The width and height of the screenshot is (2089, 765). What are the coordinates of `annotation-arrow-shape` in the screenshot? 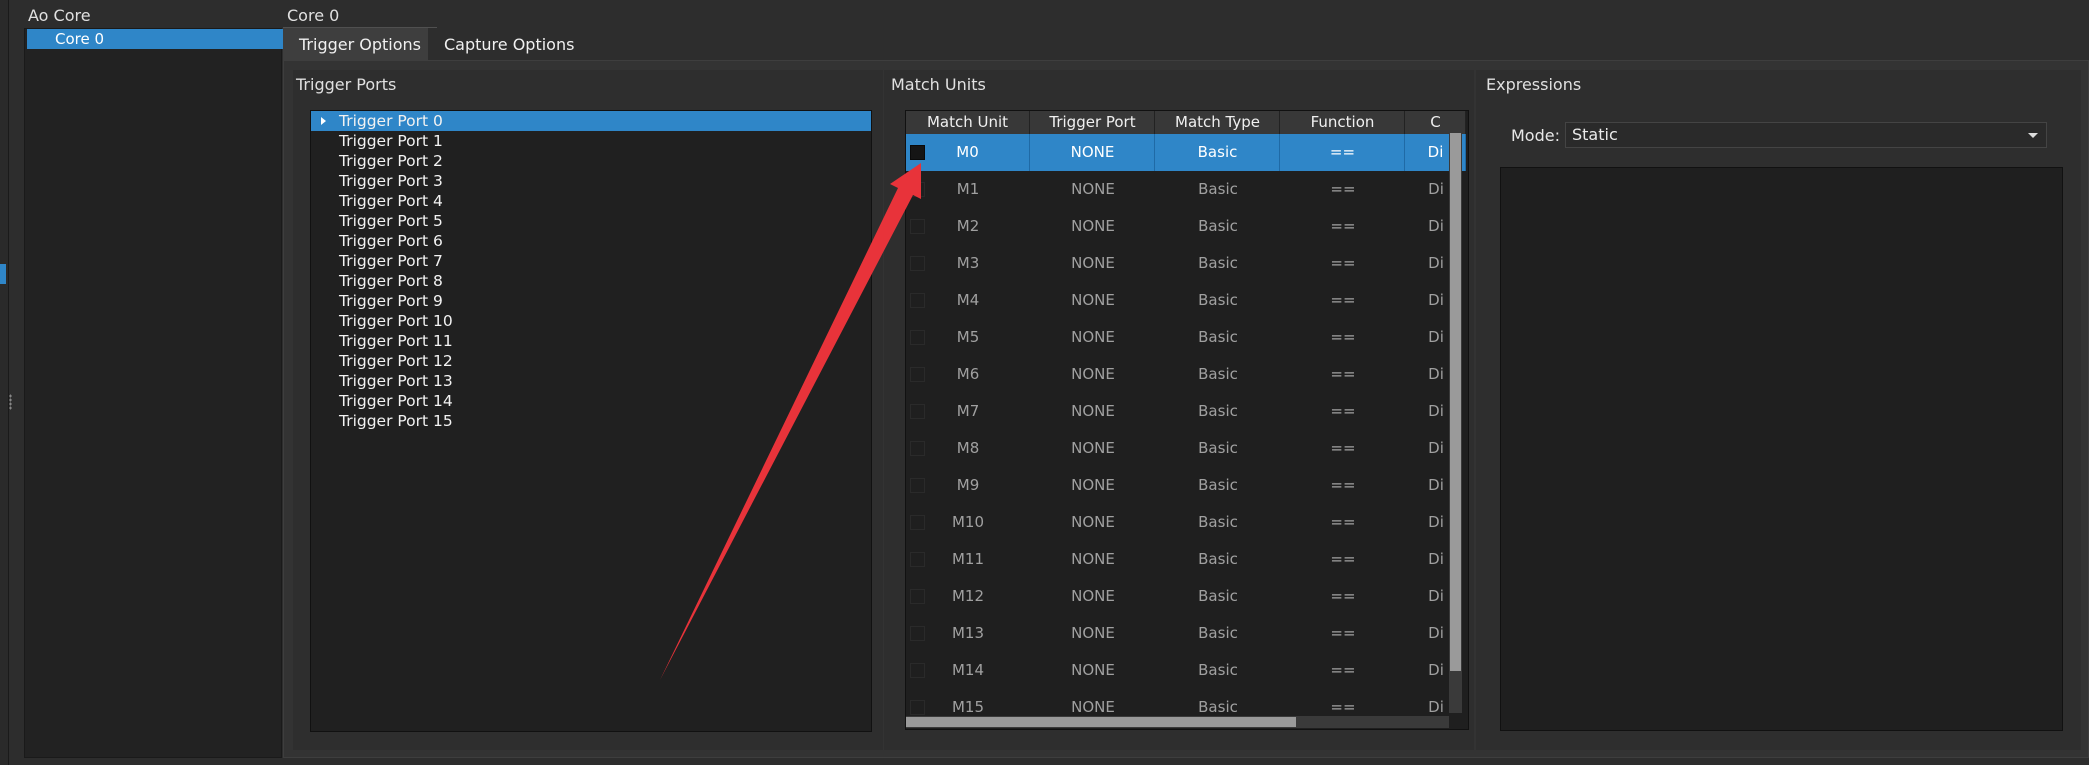 It's located at (790, 421).